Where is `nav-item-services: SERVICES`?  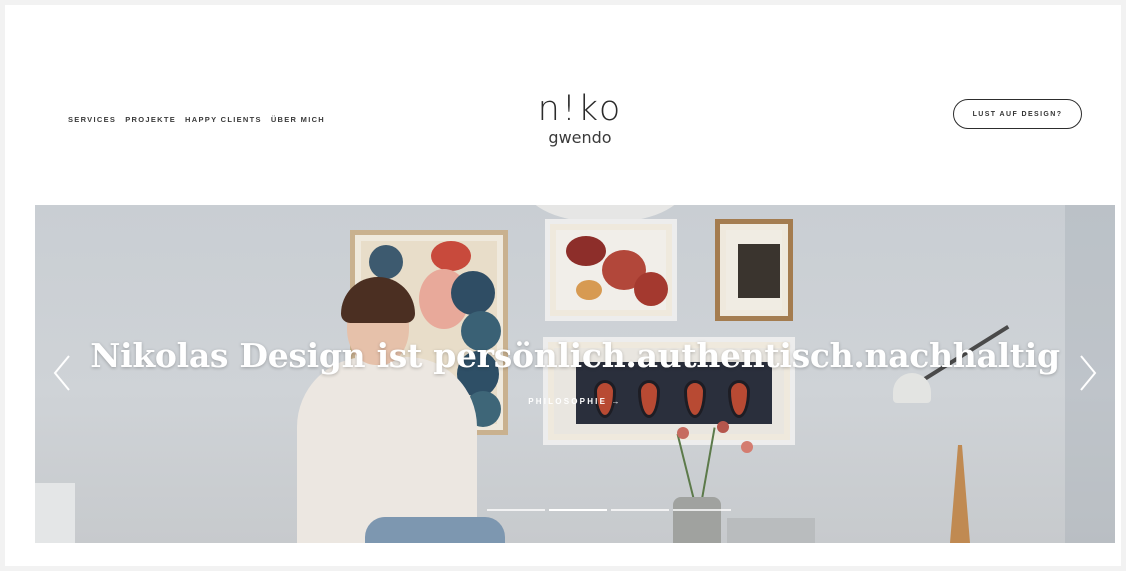
nav-item-services: SERVICES is located at coordinates (92, 119).